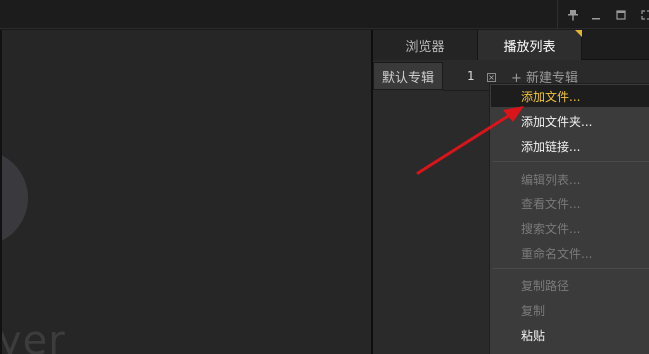 Image resolution: width=649 pixels, height=354 pixels. I want to click on menu-item-copy: 复制, so click(533, 310).